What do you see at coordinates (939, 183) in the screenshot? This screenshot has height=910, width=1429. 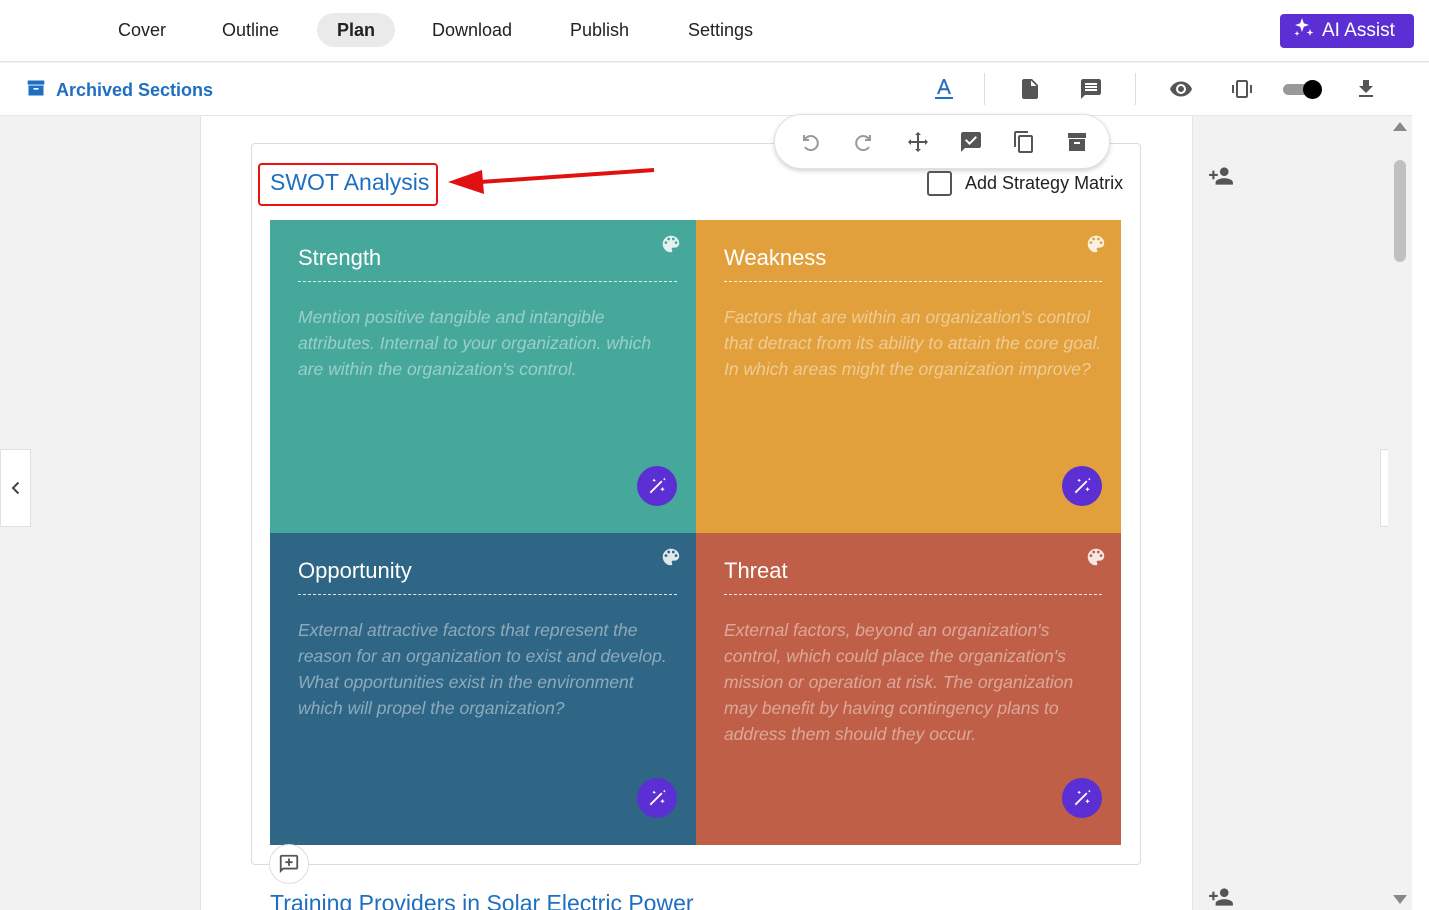 I see `strategy-matrix-checkbox` at bounding box center [939, 183].